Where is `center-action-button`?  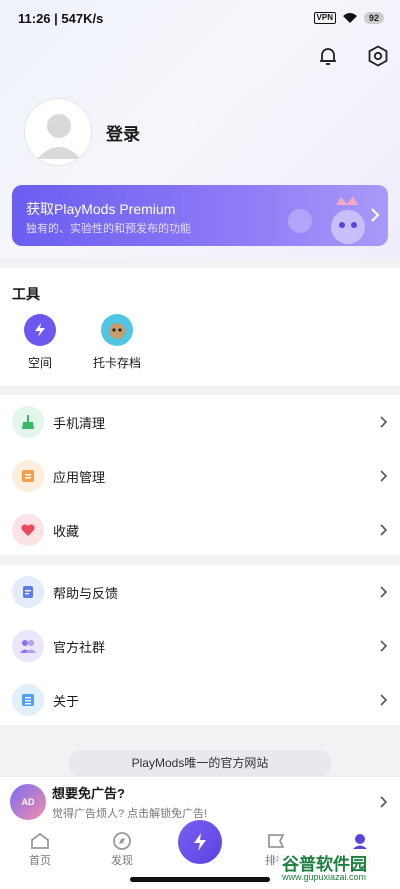
center-action-button is located at coordinates (200, 842).